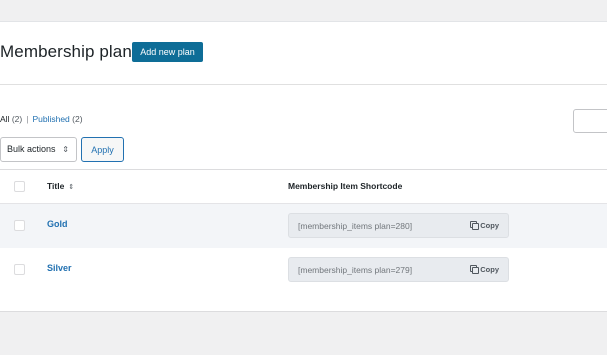 This screenshot has height=355, width=607. What do you see at coordinates (70, 51) in the screenshot?
I see `page-title: Membership plans` at bounding box center [70, 51].